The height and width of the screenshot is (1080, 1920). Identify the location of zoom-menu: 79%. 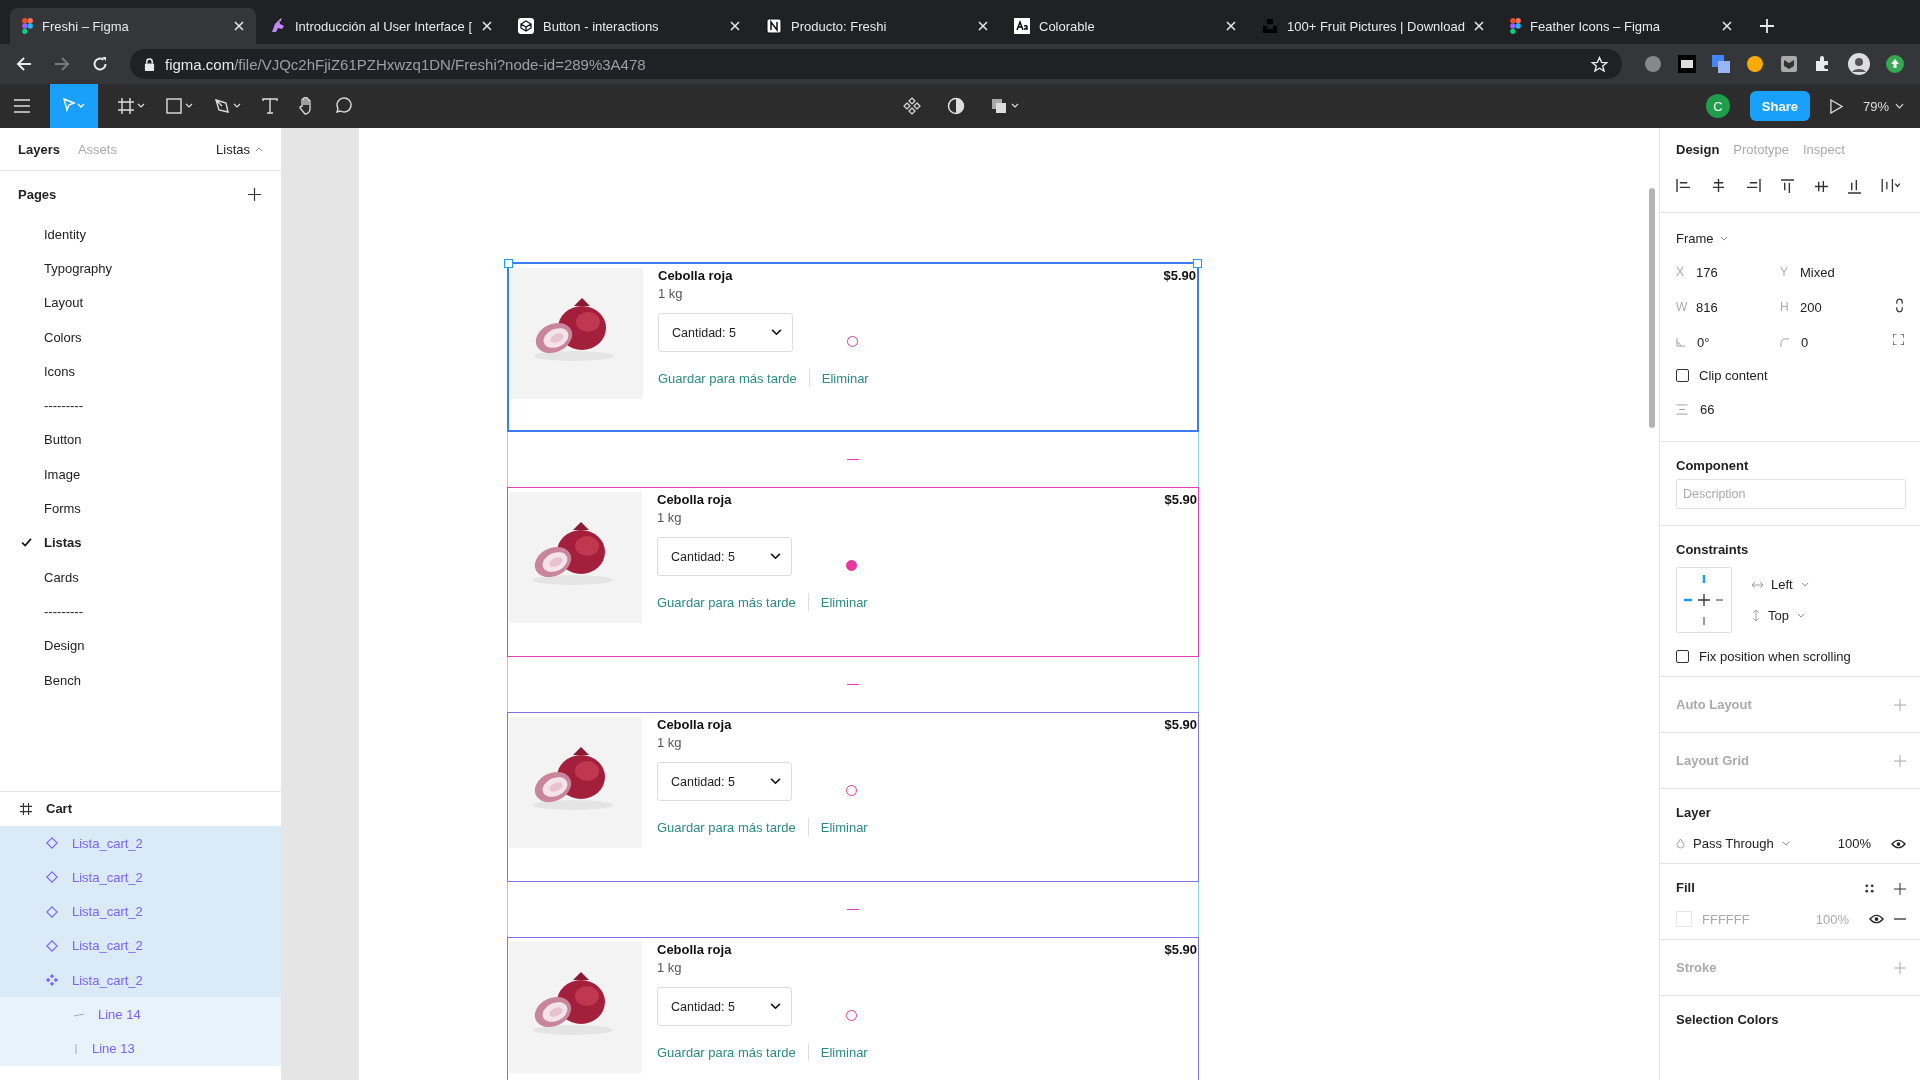
(1883, 106).